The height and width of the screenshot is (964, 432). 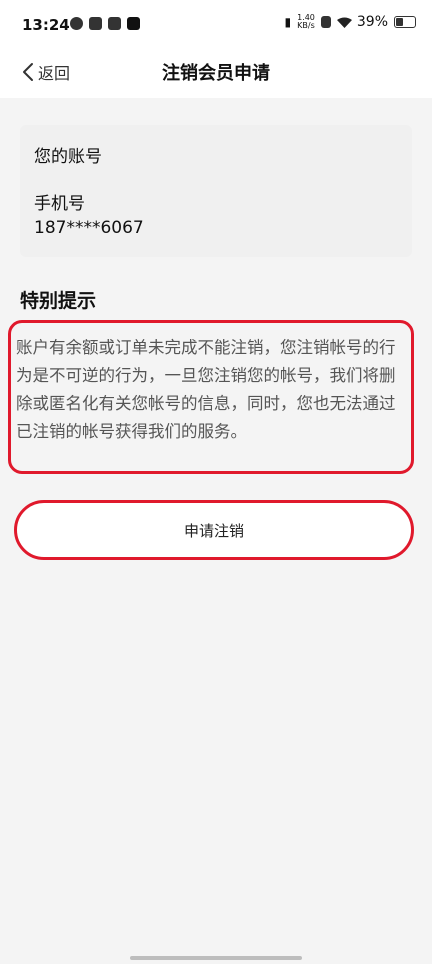 I want to click on net-speed-unit: KB/s, so click(x=306, y=25).